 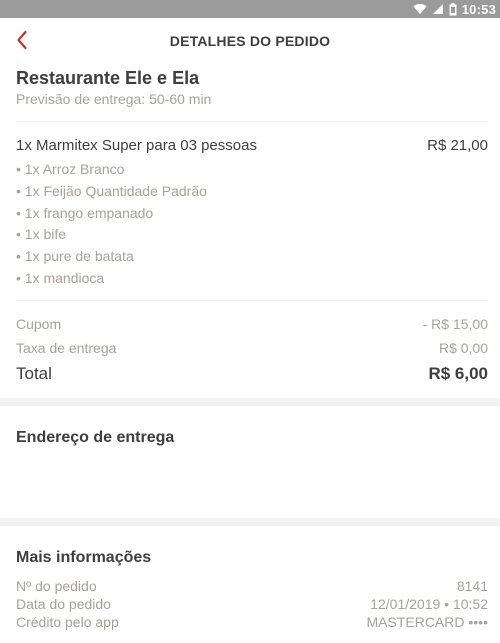 I want to click on order-item-name: 1x Marmitex Super para 03 pessoas, so click(x=136, y=145).